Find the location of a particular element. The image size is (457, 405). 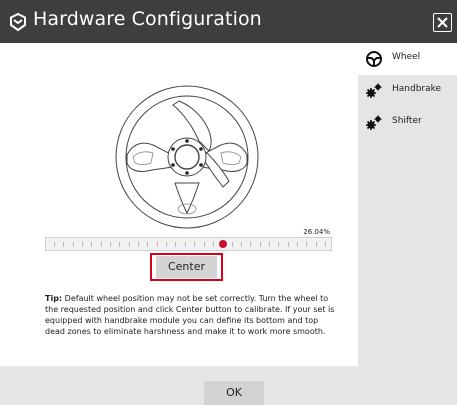

slider-track is located at coordinates (188, 244).